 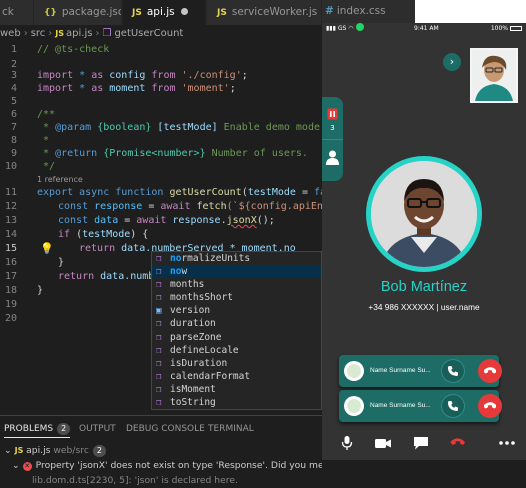 I want to click on breadcrumb-symbol: getUserCount, so click(x=148, y=33).